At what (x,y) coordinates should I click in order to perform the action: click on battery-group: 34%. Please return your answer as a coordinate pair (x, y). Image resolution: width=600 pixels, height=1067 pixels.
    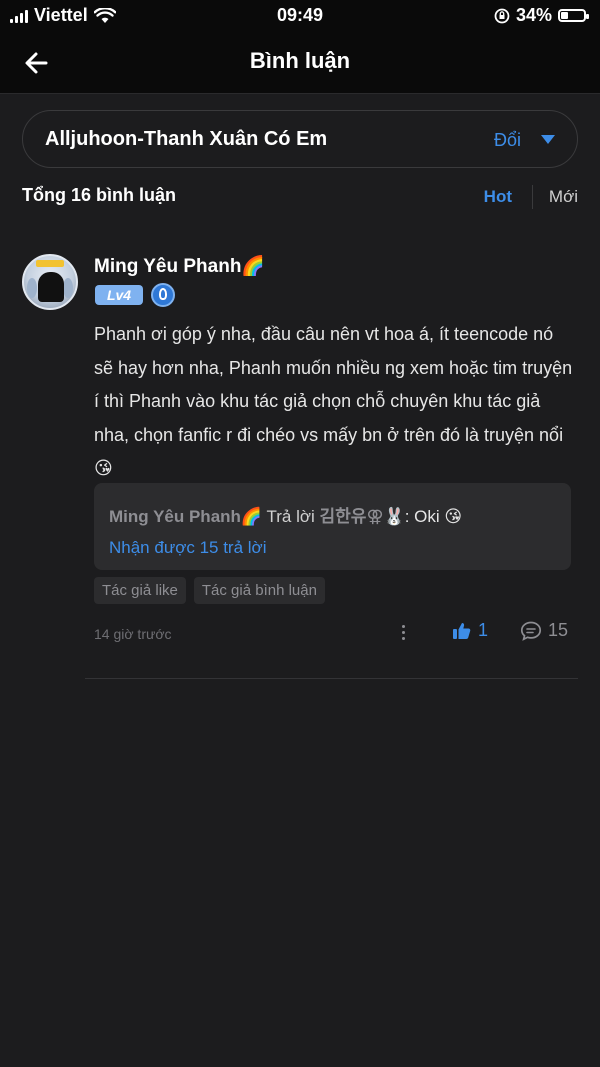
    Looking at the image, I should click on (541, 15).